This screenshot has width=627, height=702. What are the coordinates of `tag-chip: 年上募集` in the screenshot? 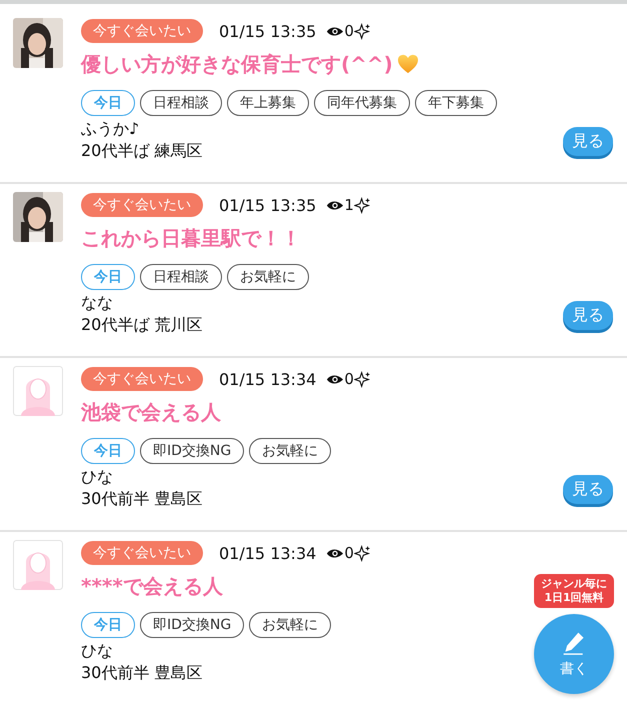 It's located at (268, 103).